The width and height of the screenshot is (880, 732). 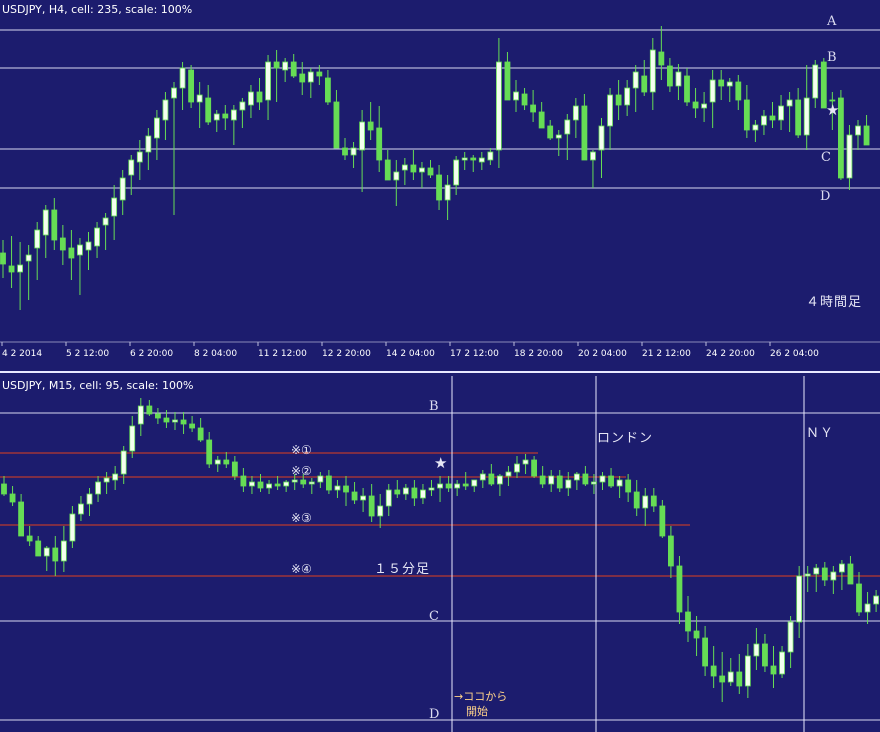 I want to click on h4-star-icon: ★, so click(x=832, y=110).